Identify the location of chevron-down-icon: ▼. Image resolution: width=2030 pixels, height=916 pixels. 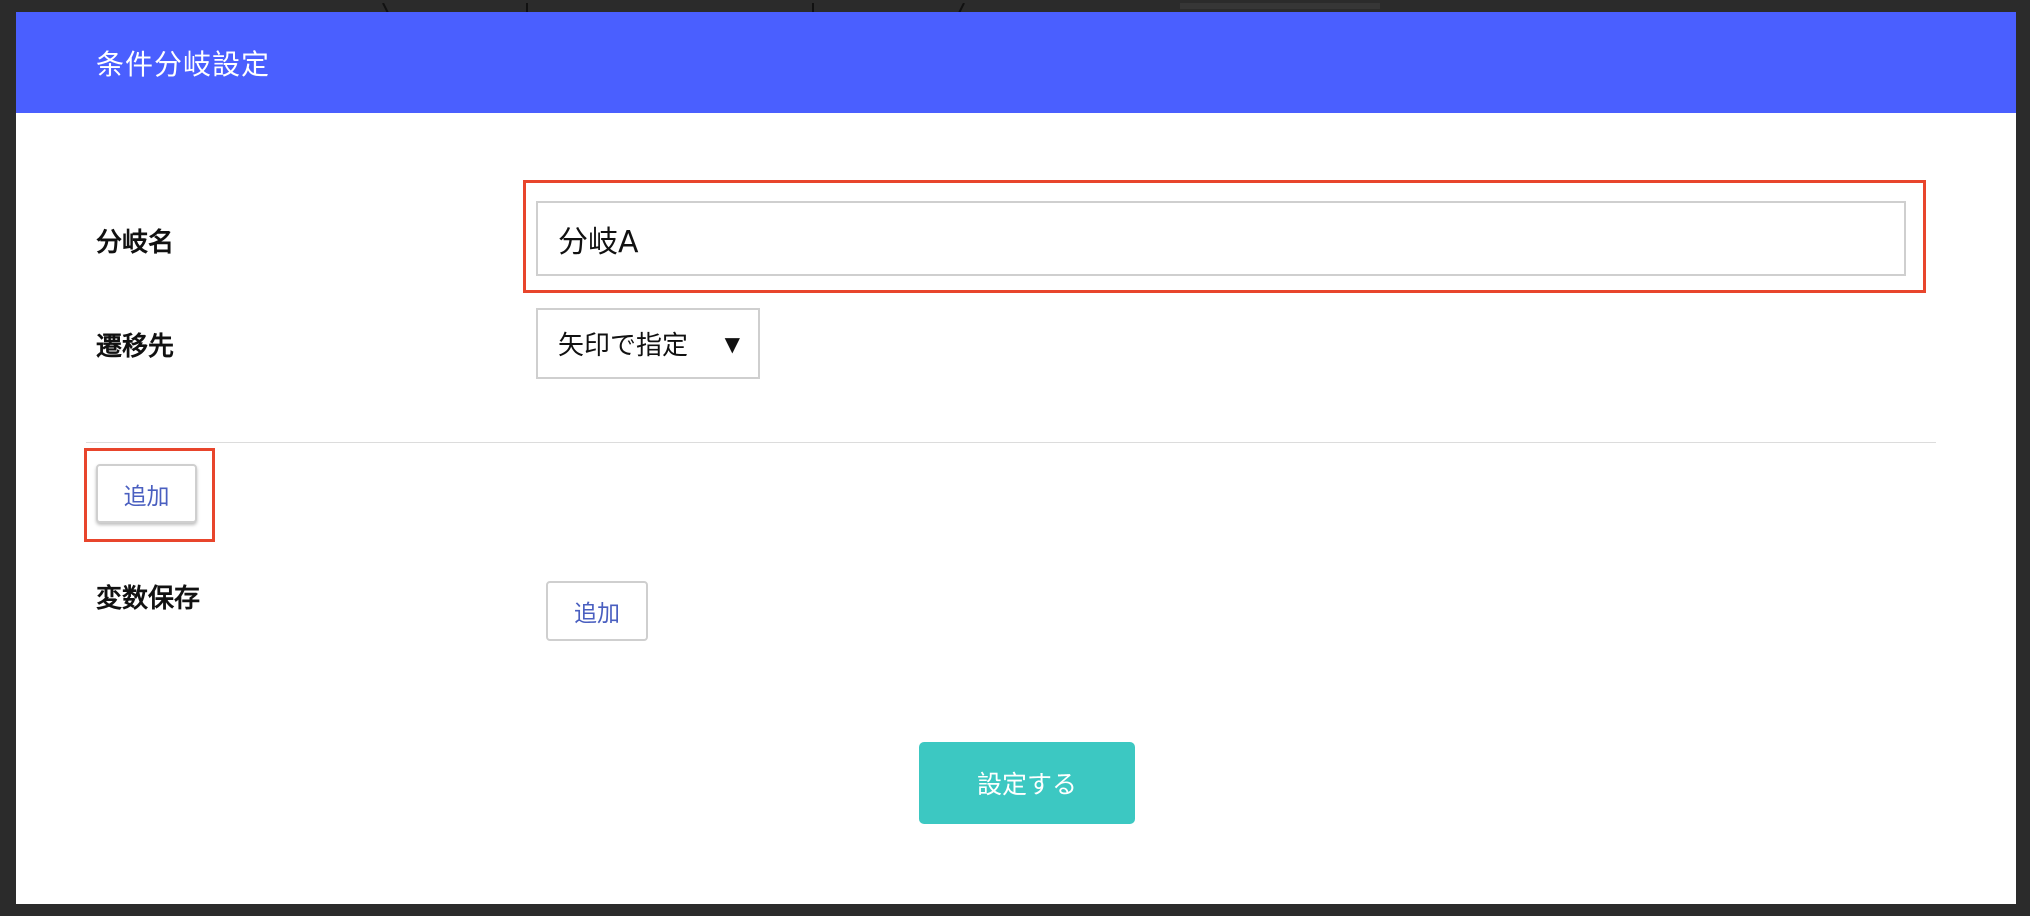
(732, 343).